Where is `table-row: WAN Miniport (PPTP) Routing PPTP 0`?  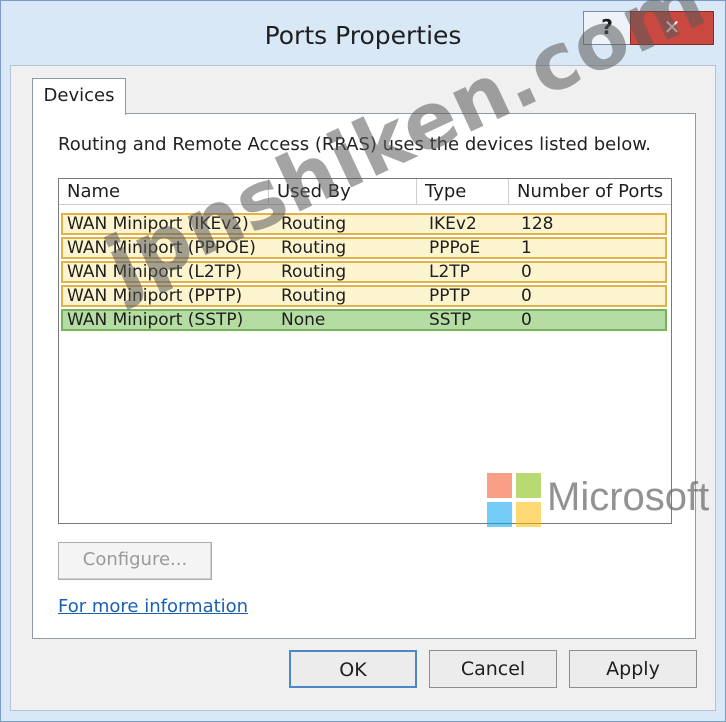
table-row: WAN Miniport (PPTP) Routing PPTP 0 is located at coordinates (364, 296).